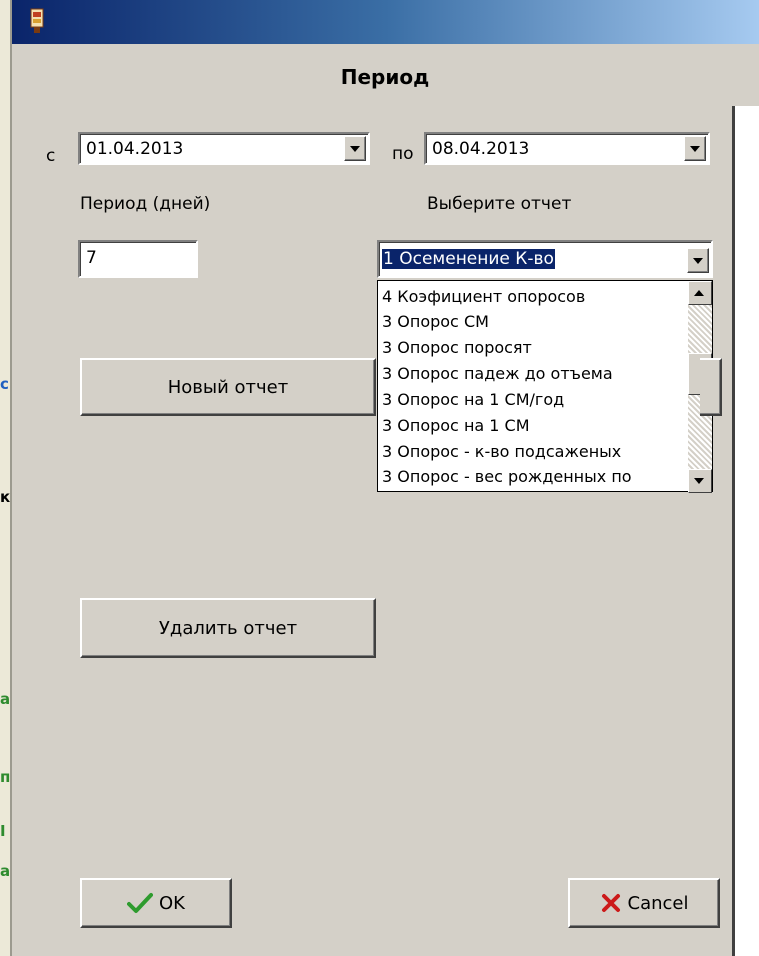  Describe the element at coordinates (403, 154) in the screenshot. I see `to-label: по` at that location.